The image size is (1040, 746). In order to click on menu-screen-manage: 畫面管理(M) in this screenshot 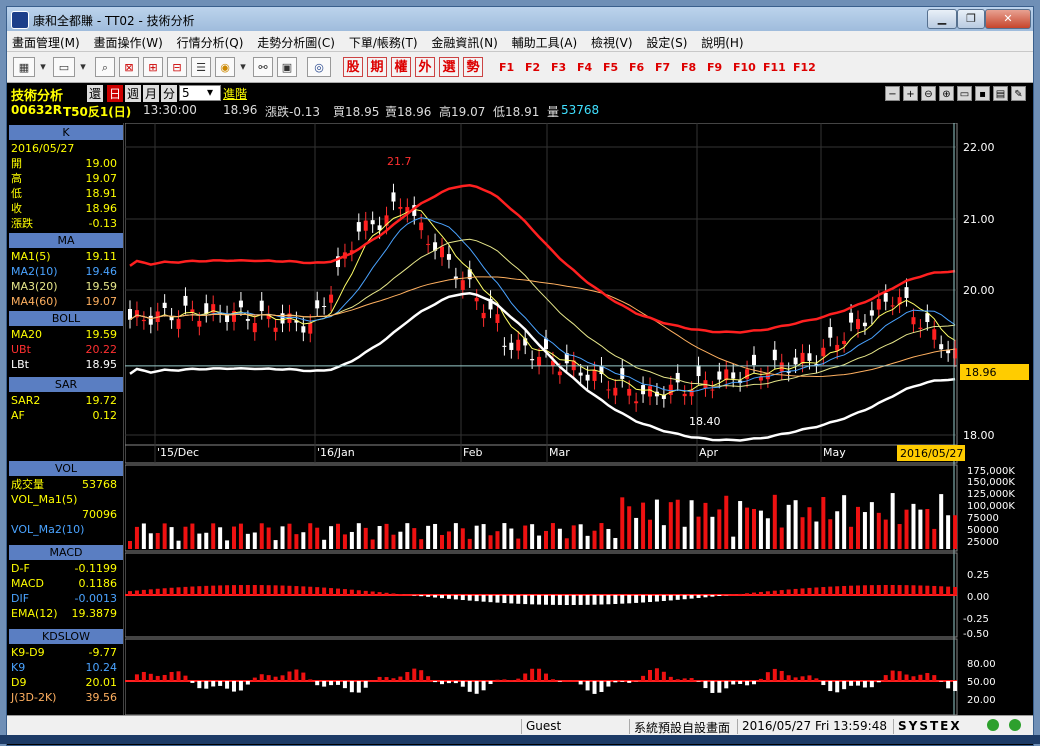, I will do `click(46, 41)`.